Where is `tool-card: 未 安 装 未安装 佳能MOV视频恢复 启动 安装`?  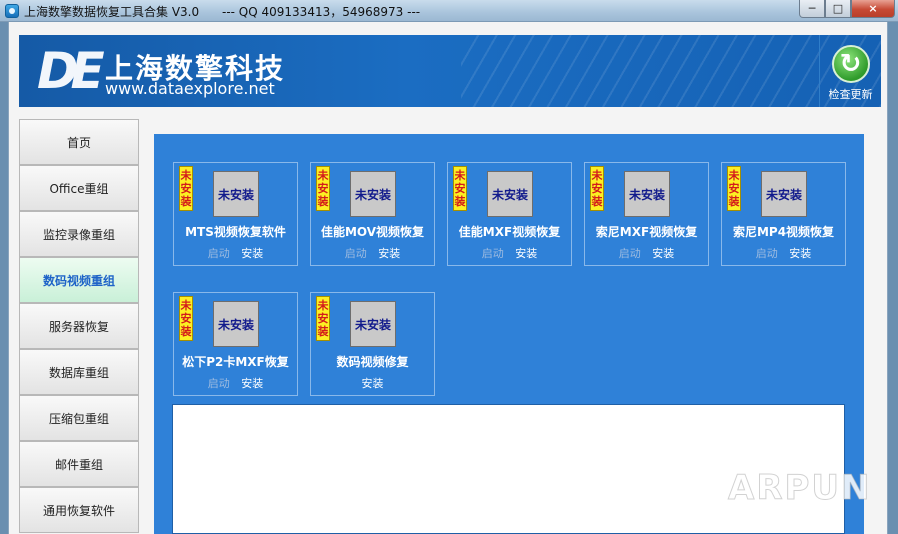 tool-card: 未 安 装 未安装 佳能MOV视频恢复 启动 安装 is located at coordinates (372, 214).